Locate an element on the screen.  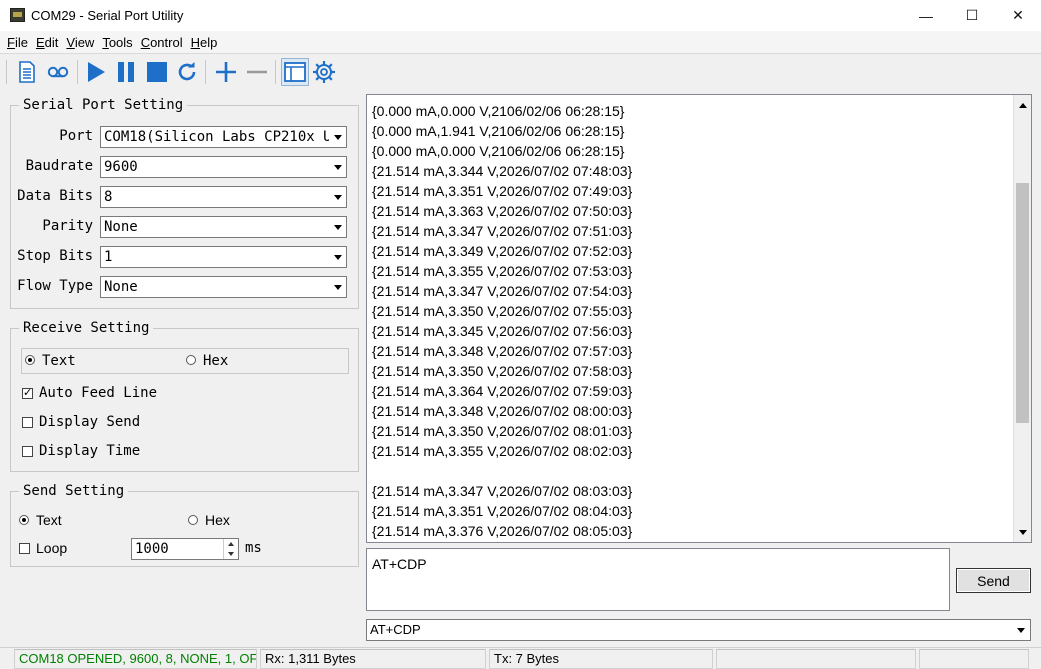
scroll-down-icon is located at coordinates (1022, 532).